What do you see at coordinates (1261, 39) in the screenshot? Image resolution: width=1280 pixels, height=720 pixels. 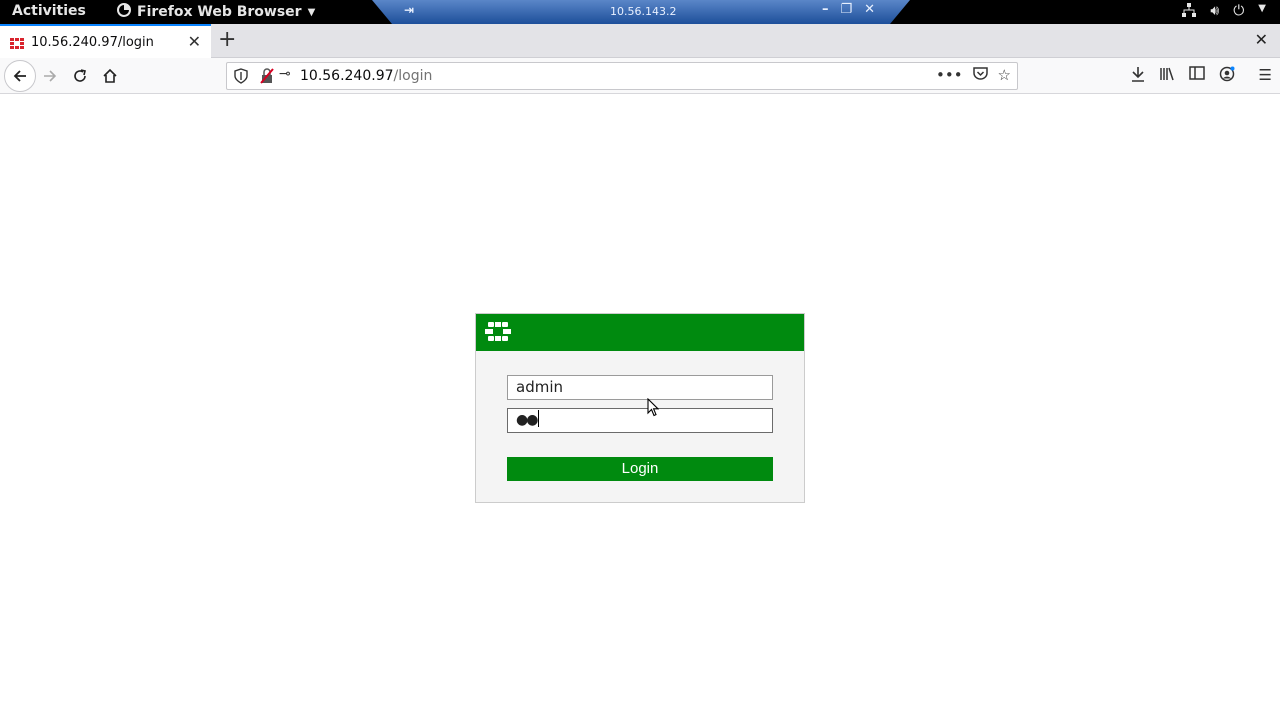 I see `window-close-icon: ✕` at bounding box center [1261, 39].